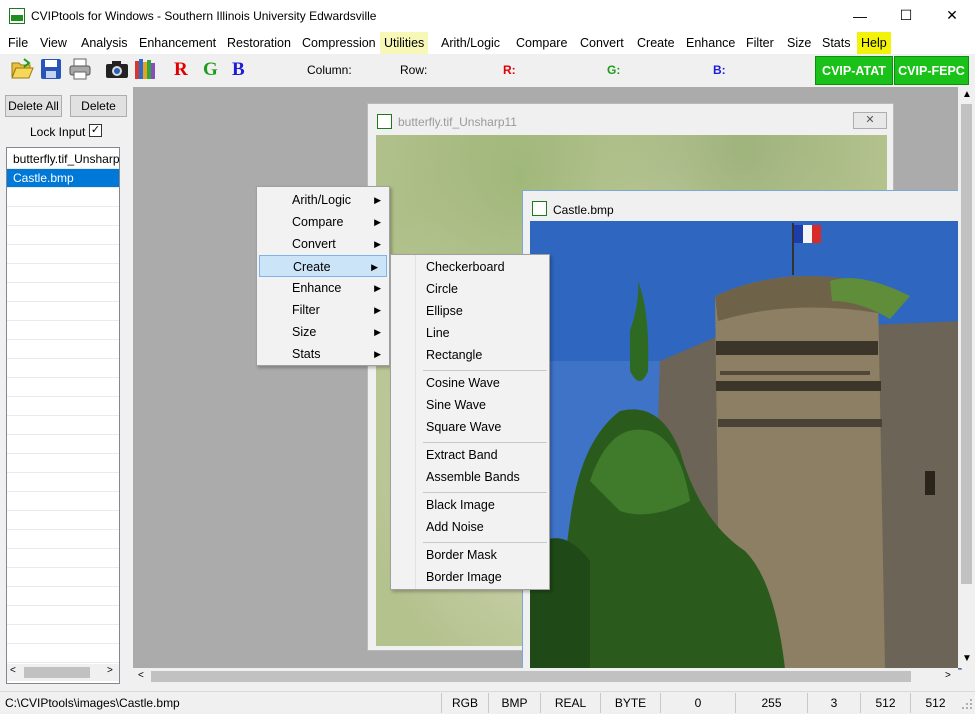 This screenshot has width=975, height=714. I want to click on menu-item-rectangle: Rectangle, so click(470, 355).